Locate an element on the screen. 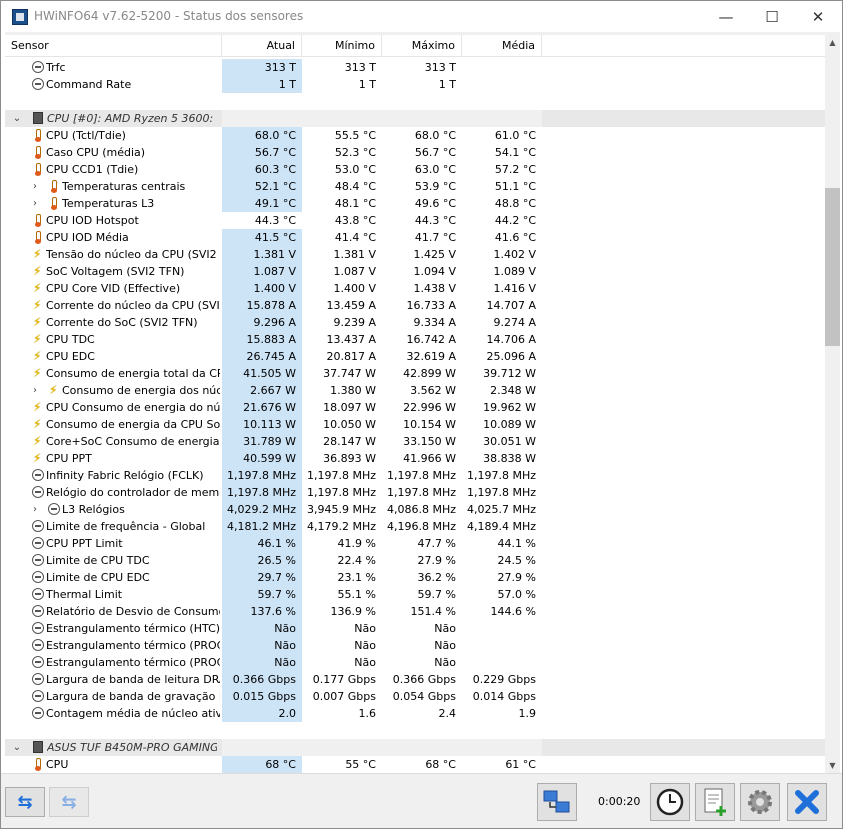  sensor-row: Command Rate 1 T 1 T 1 T is located at coordinates (415, 84).